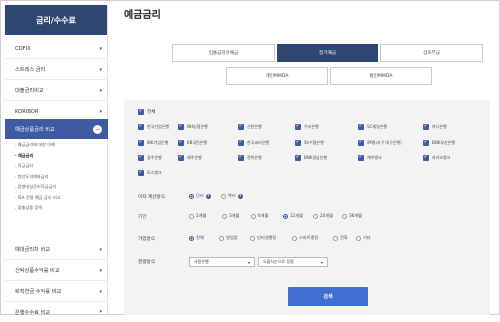  I want to click on bank-checkbox: KB국민은행, so click(193, 142).